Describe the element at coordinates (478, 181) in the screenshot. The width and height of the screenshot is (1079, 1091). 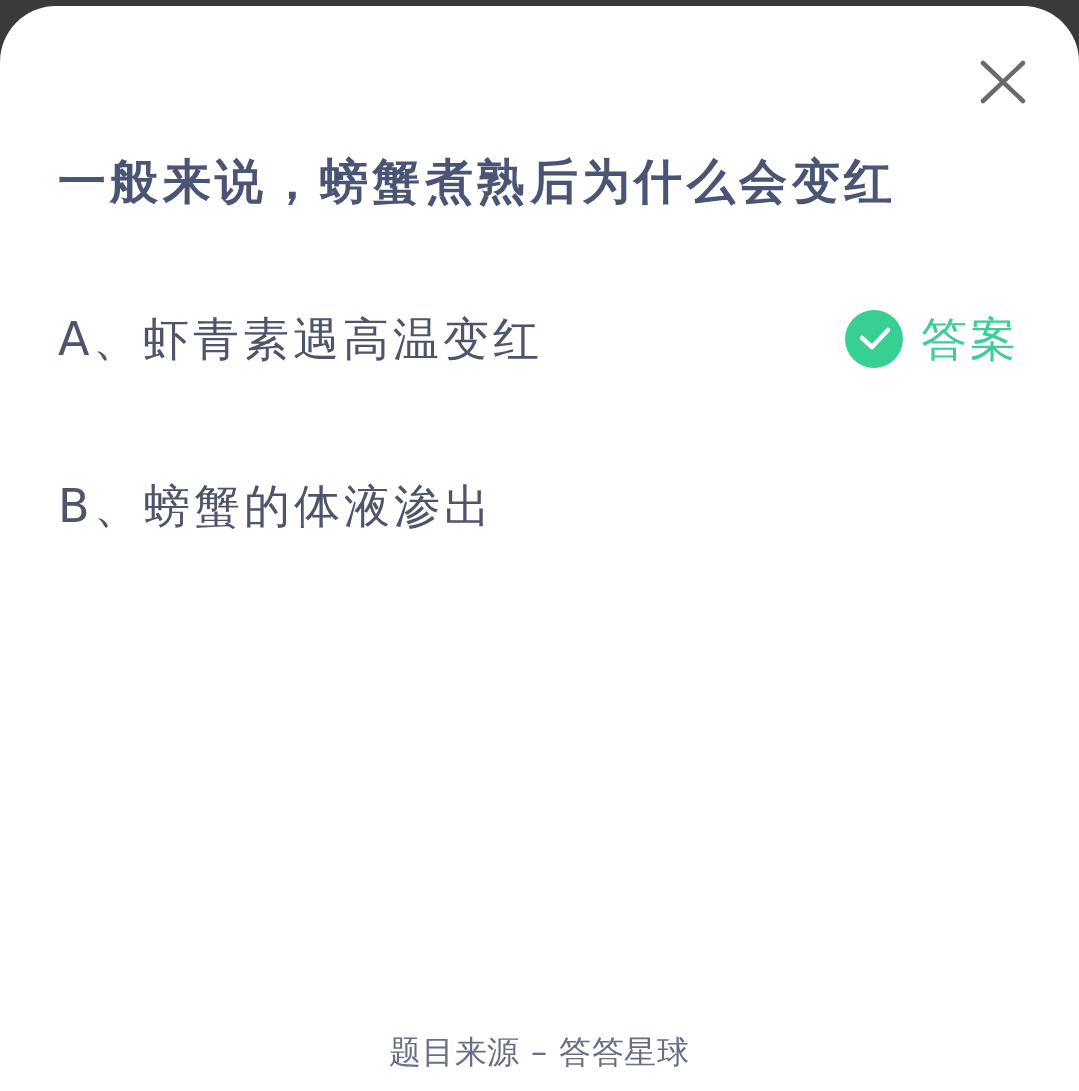
I see `question-title: 一般来说，螃蟹煮熟后为什么会变红` at that location.